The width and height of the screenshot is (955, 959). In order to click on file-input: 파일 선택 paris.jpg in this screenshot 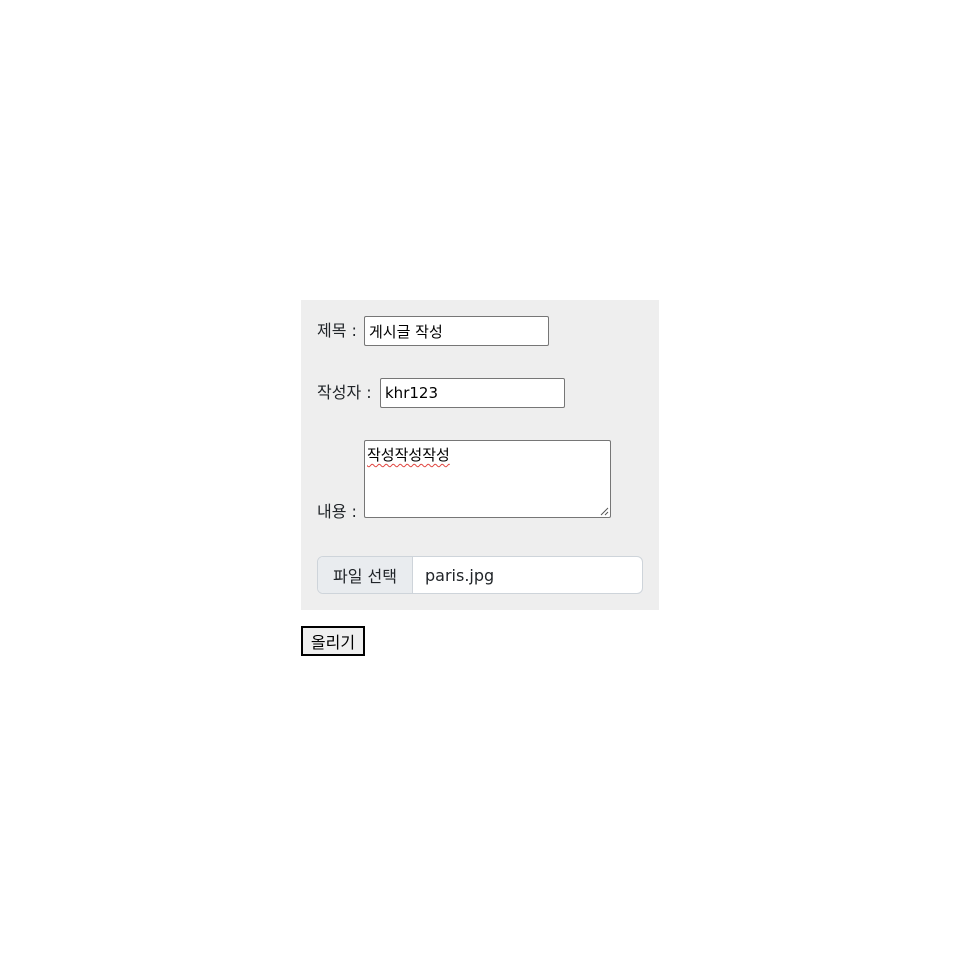, I will do `click(480, 575)`.